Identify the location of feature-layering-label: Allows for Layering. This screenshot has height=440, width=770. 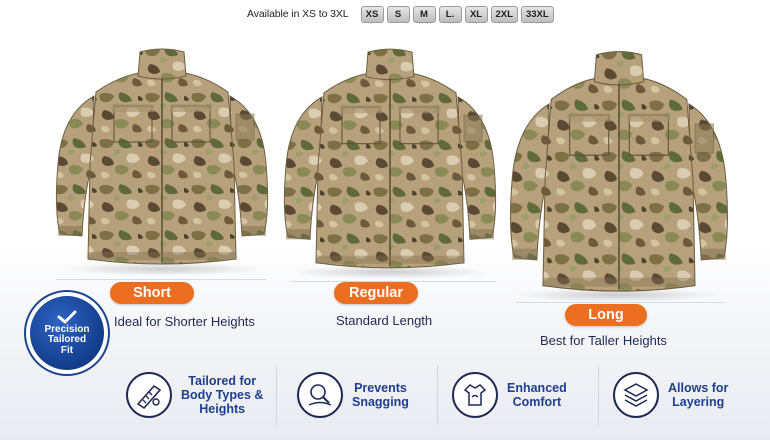
(698, 395).